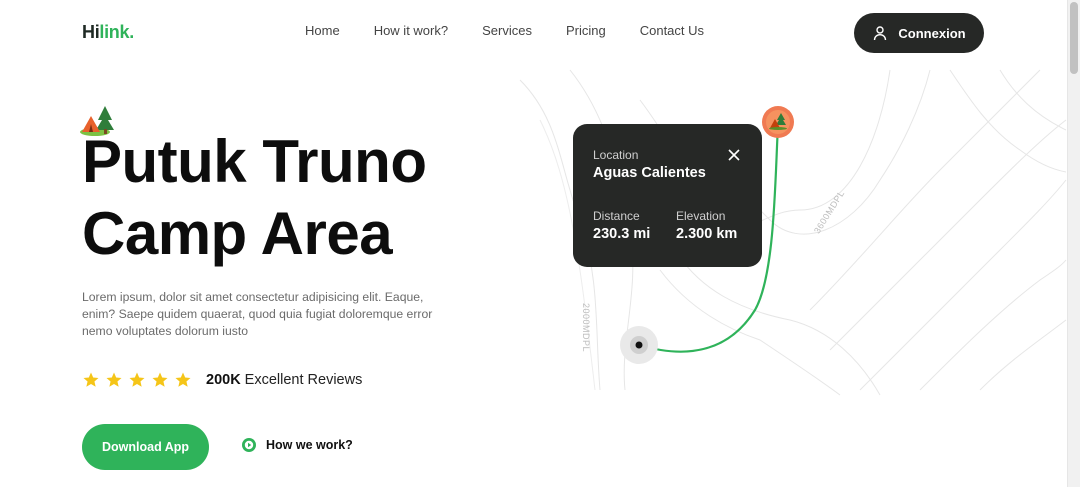 The image size is (1080, 487). I want to click on close-icon, so click(734, 155).